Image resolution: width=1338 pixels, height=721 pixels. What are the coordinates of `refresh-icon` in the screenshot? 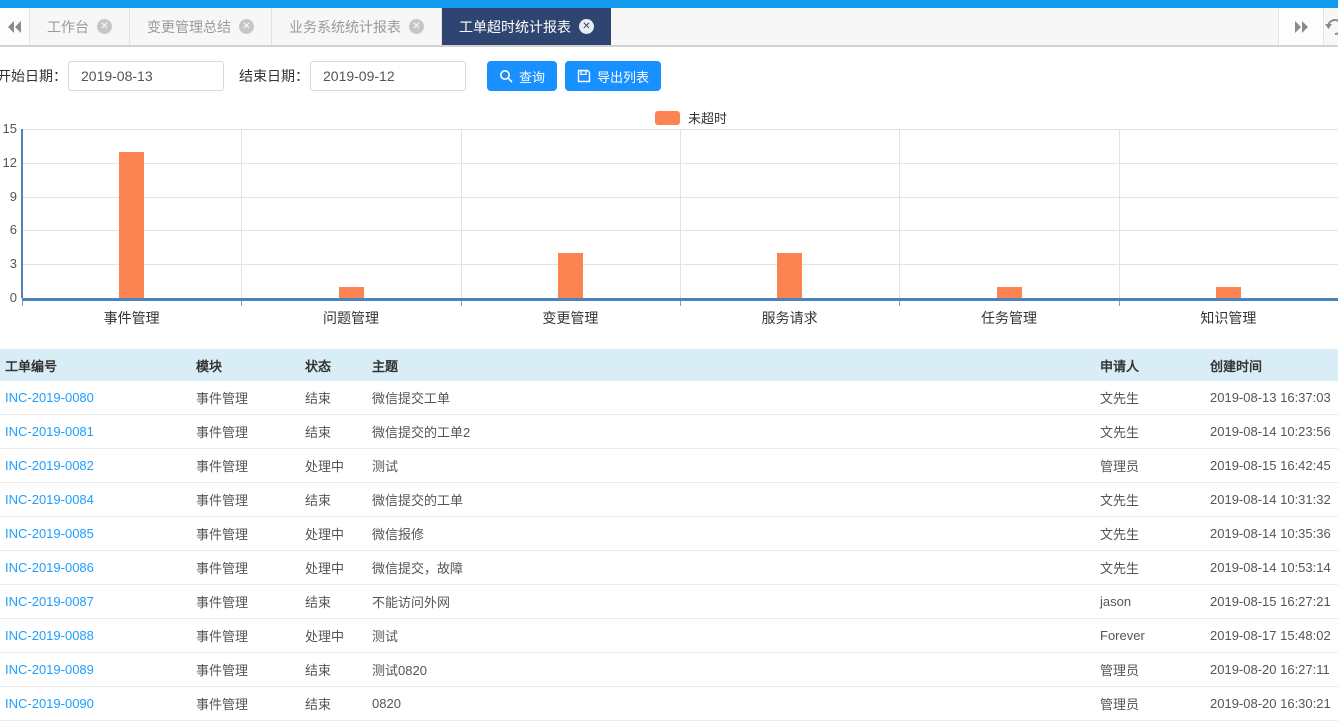 It's located at (1331, 27).